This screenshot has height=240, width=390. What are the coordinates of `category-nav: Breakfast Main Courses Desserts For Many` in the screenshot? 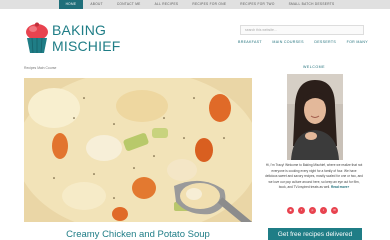 It's located at (303, 42).